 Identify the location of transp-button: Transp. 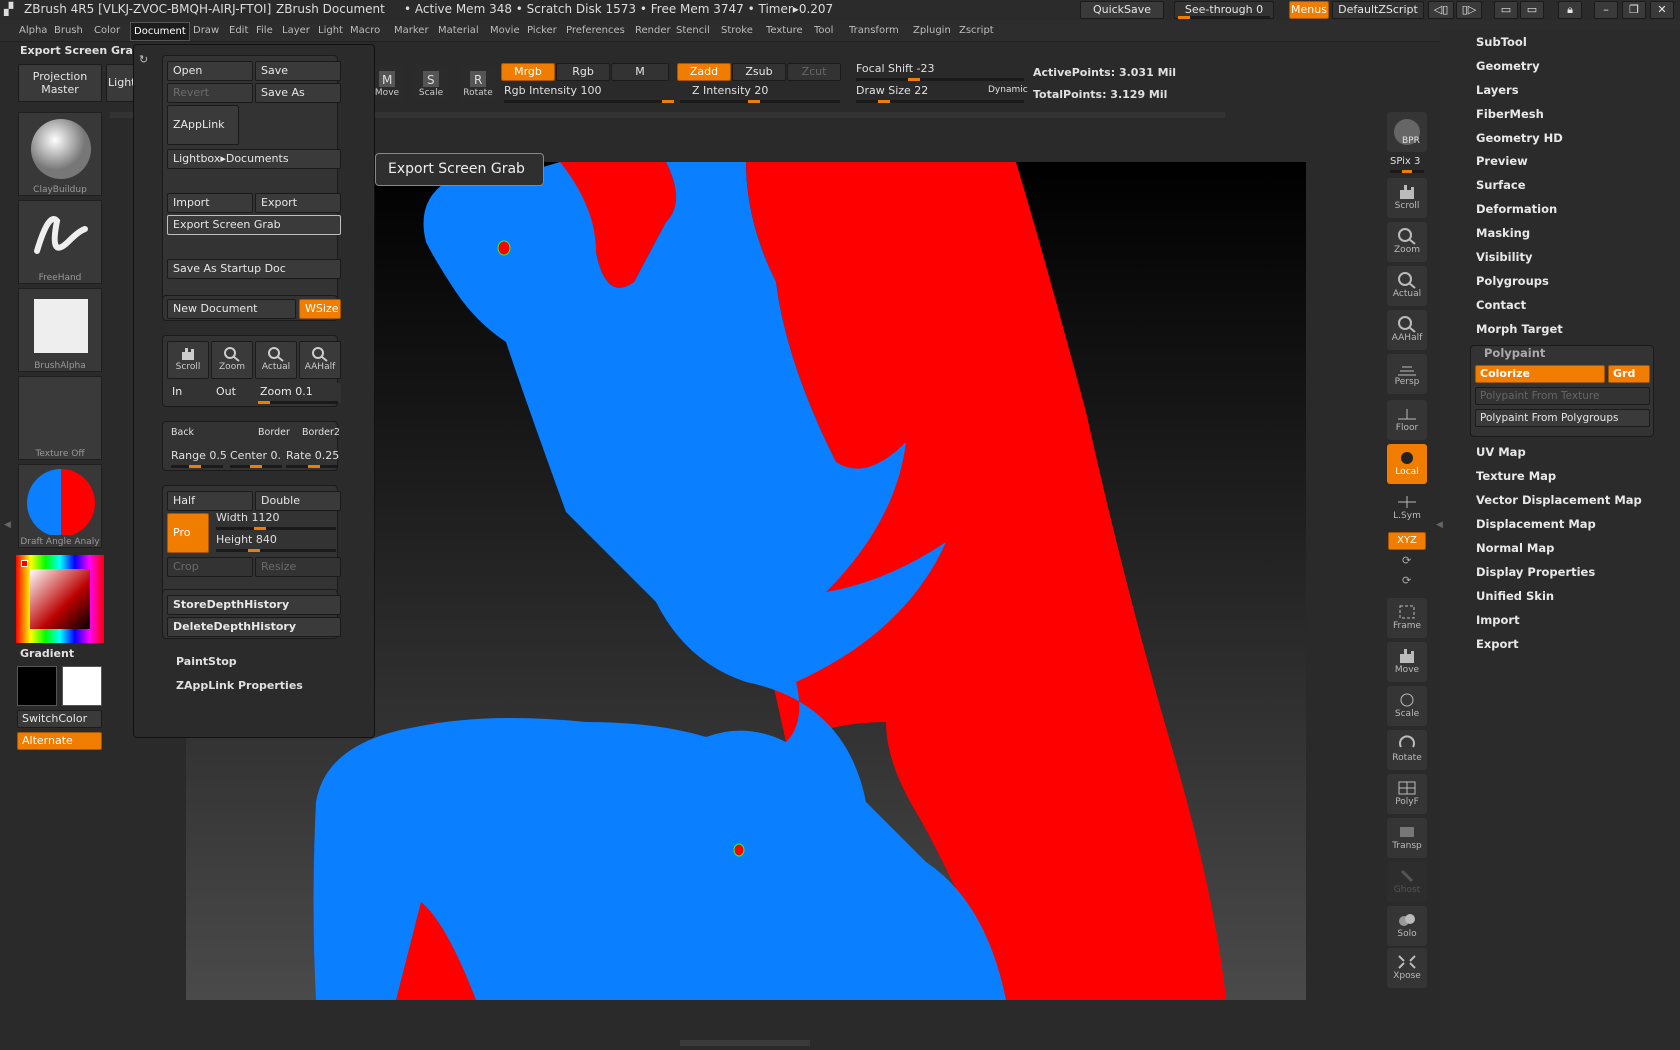
(1407, 838).